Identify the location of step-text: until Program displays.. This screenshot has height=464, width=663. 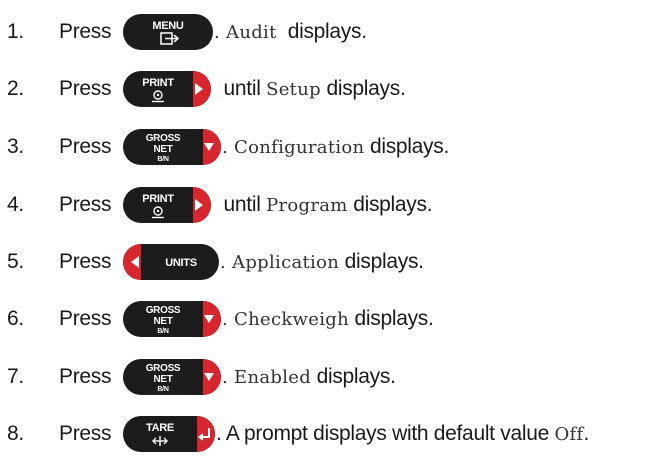
(325, 204).